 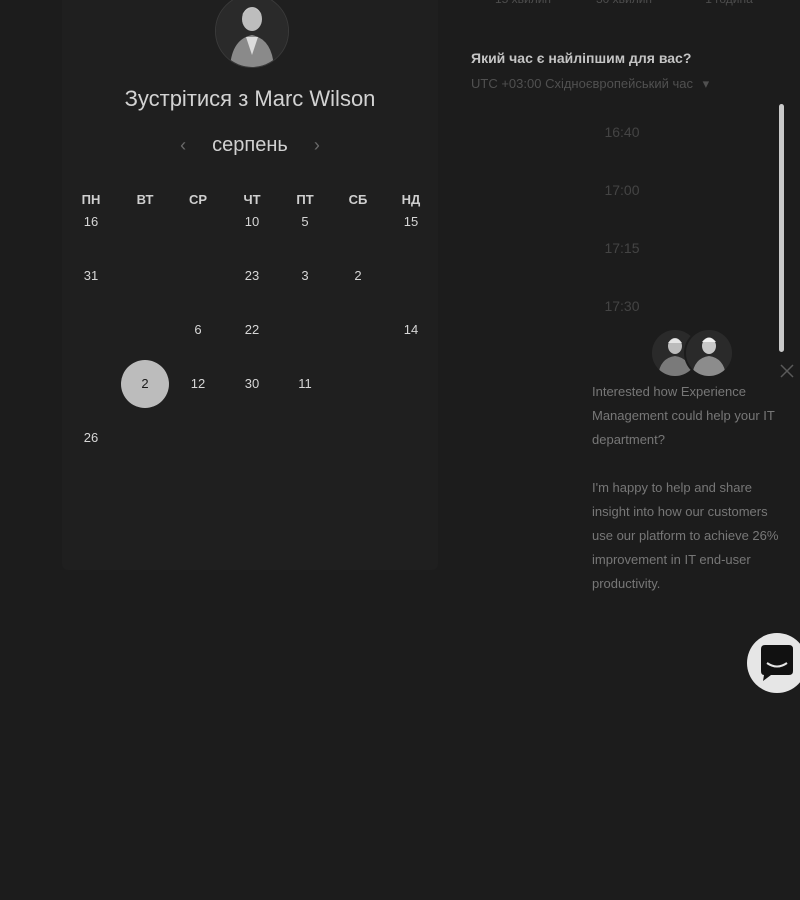 What do you see at coordinates (145, 384) in the screenshot?
I see `selected-day: 2` at bounding box center [145, 384].